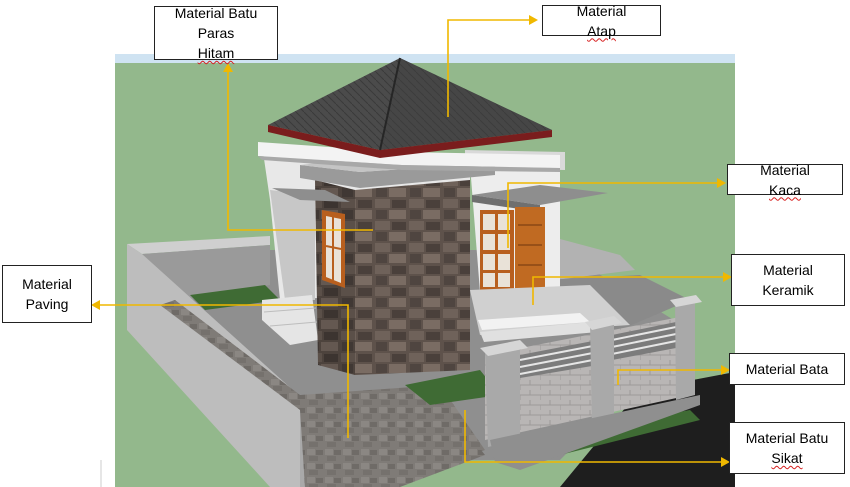 This screenshot has width=850, height=487. I want to click on label-bata: Material Bata, so click(787, 369).